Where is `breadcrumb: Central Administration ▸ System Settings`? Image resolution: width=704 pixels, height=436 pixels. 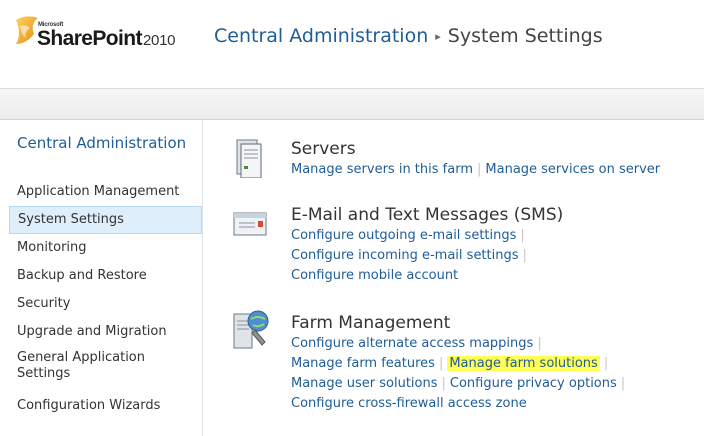
breadcrumb: Central Administration ▸ System Settings is located at coordinates (408, 37).